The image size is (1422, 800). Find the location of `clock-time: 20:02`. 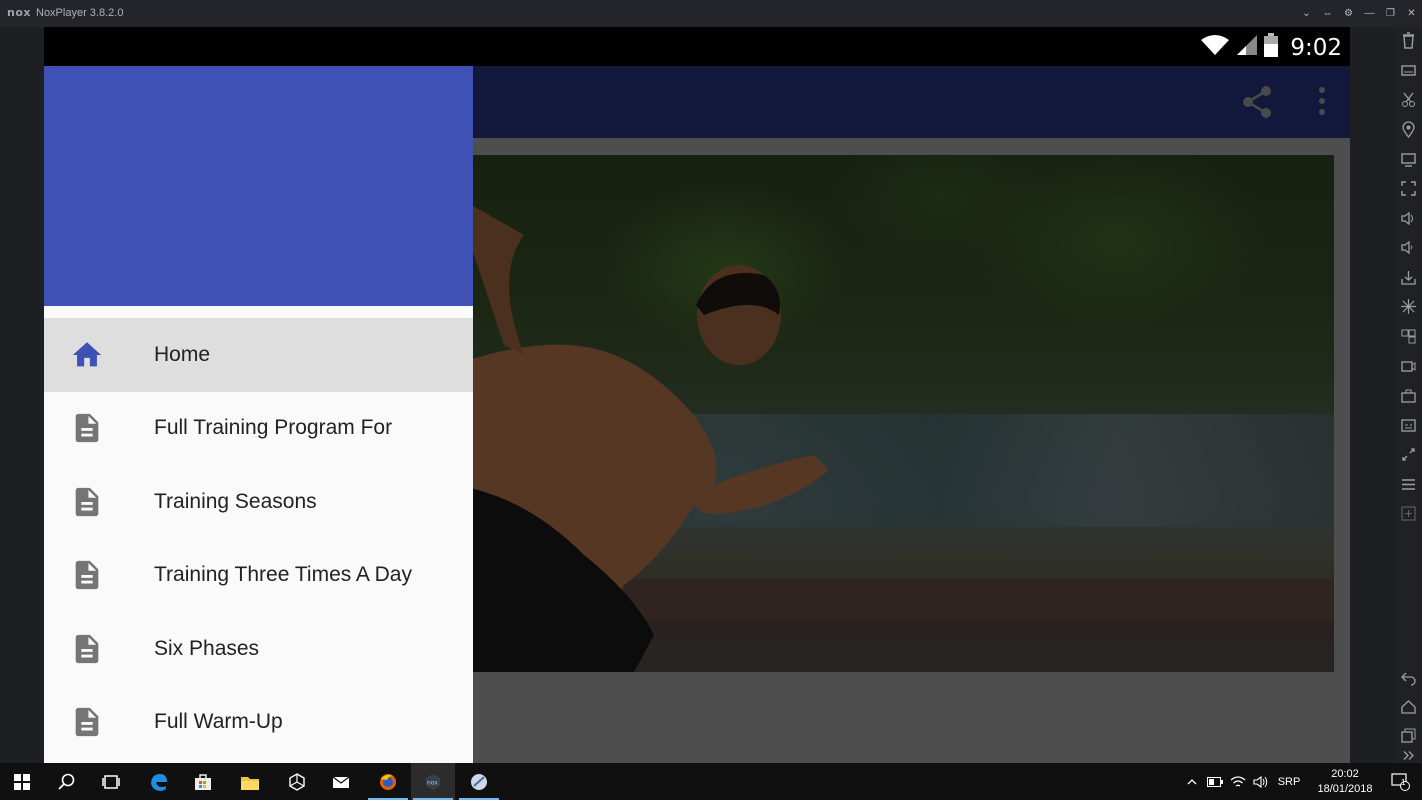

clock-time: 20:02 is located at coordinates (1345, 773).